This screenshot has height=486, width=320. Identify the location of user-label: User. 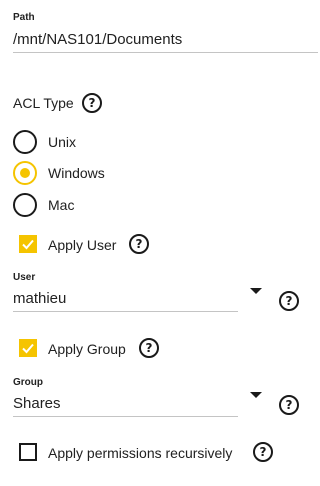
(24, 277).